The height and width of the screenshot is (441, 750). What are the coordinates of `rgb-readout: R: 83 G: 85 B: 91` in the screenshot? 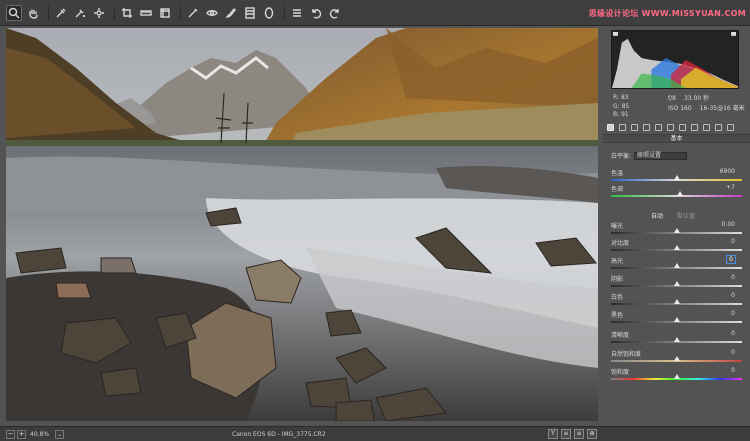 It's located at (621, 107).